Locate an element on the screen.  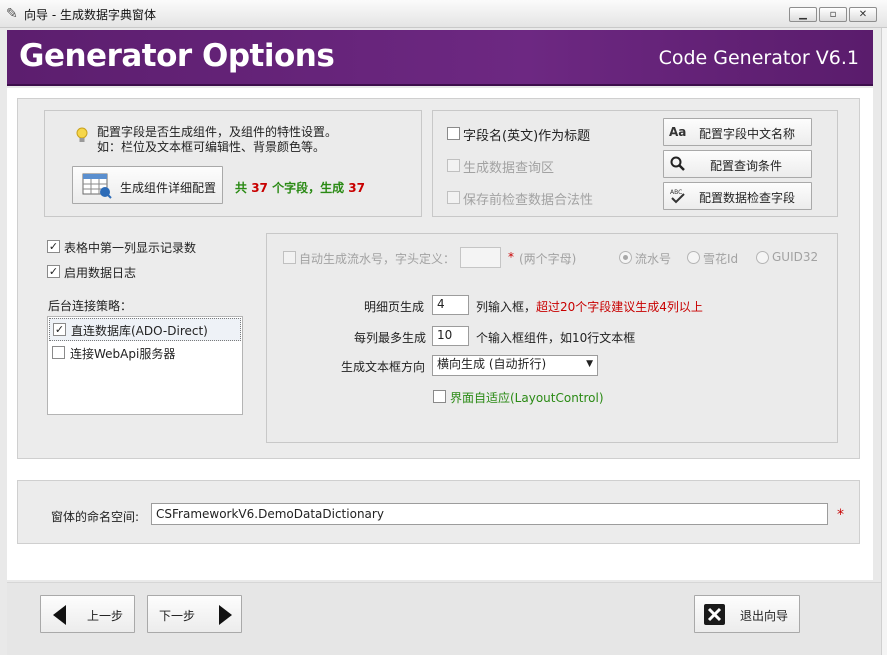
wand-icon: ✎ is located at coordinates (12, 14).